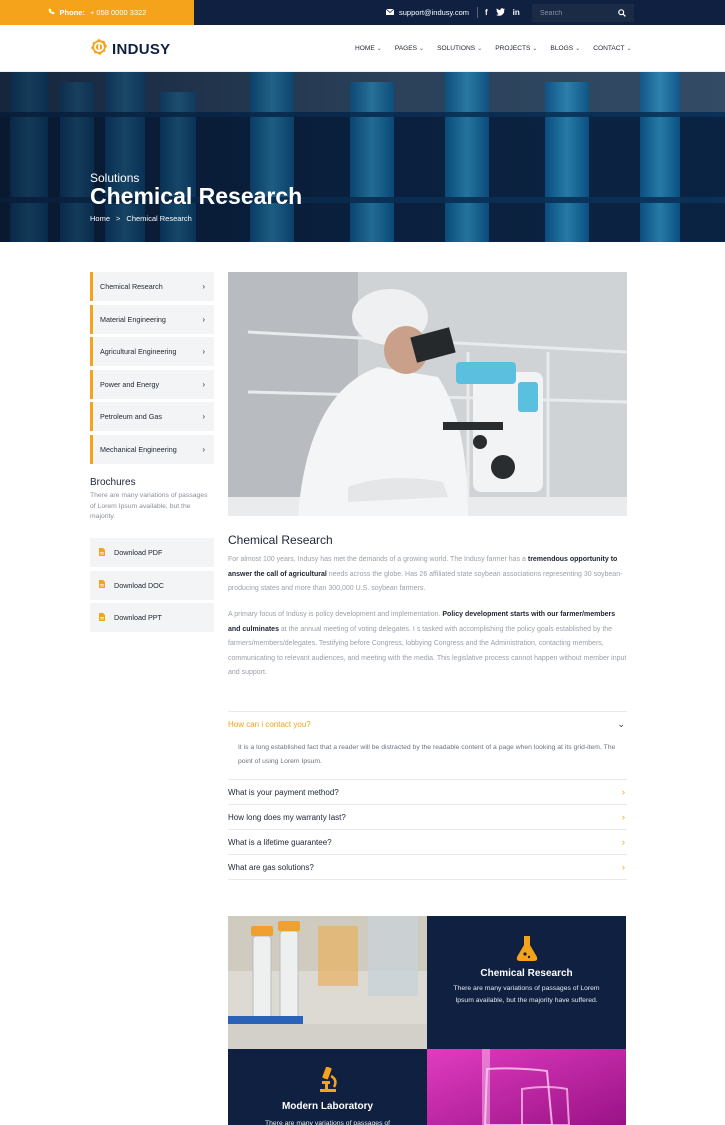 The height and width of the screenshot is (1125, 725). Describe the element at coordinates (390, 12) in the screenshot. I see `envelope-icon` at that location.